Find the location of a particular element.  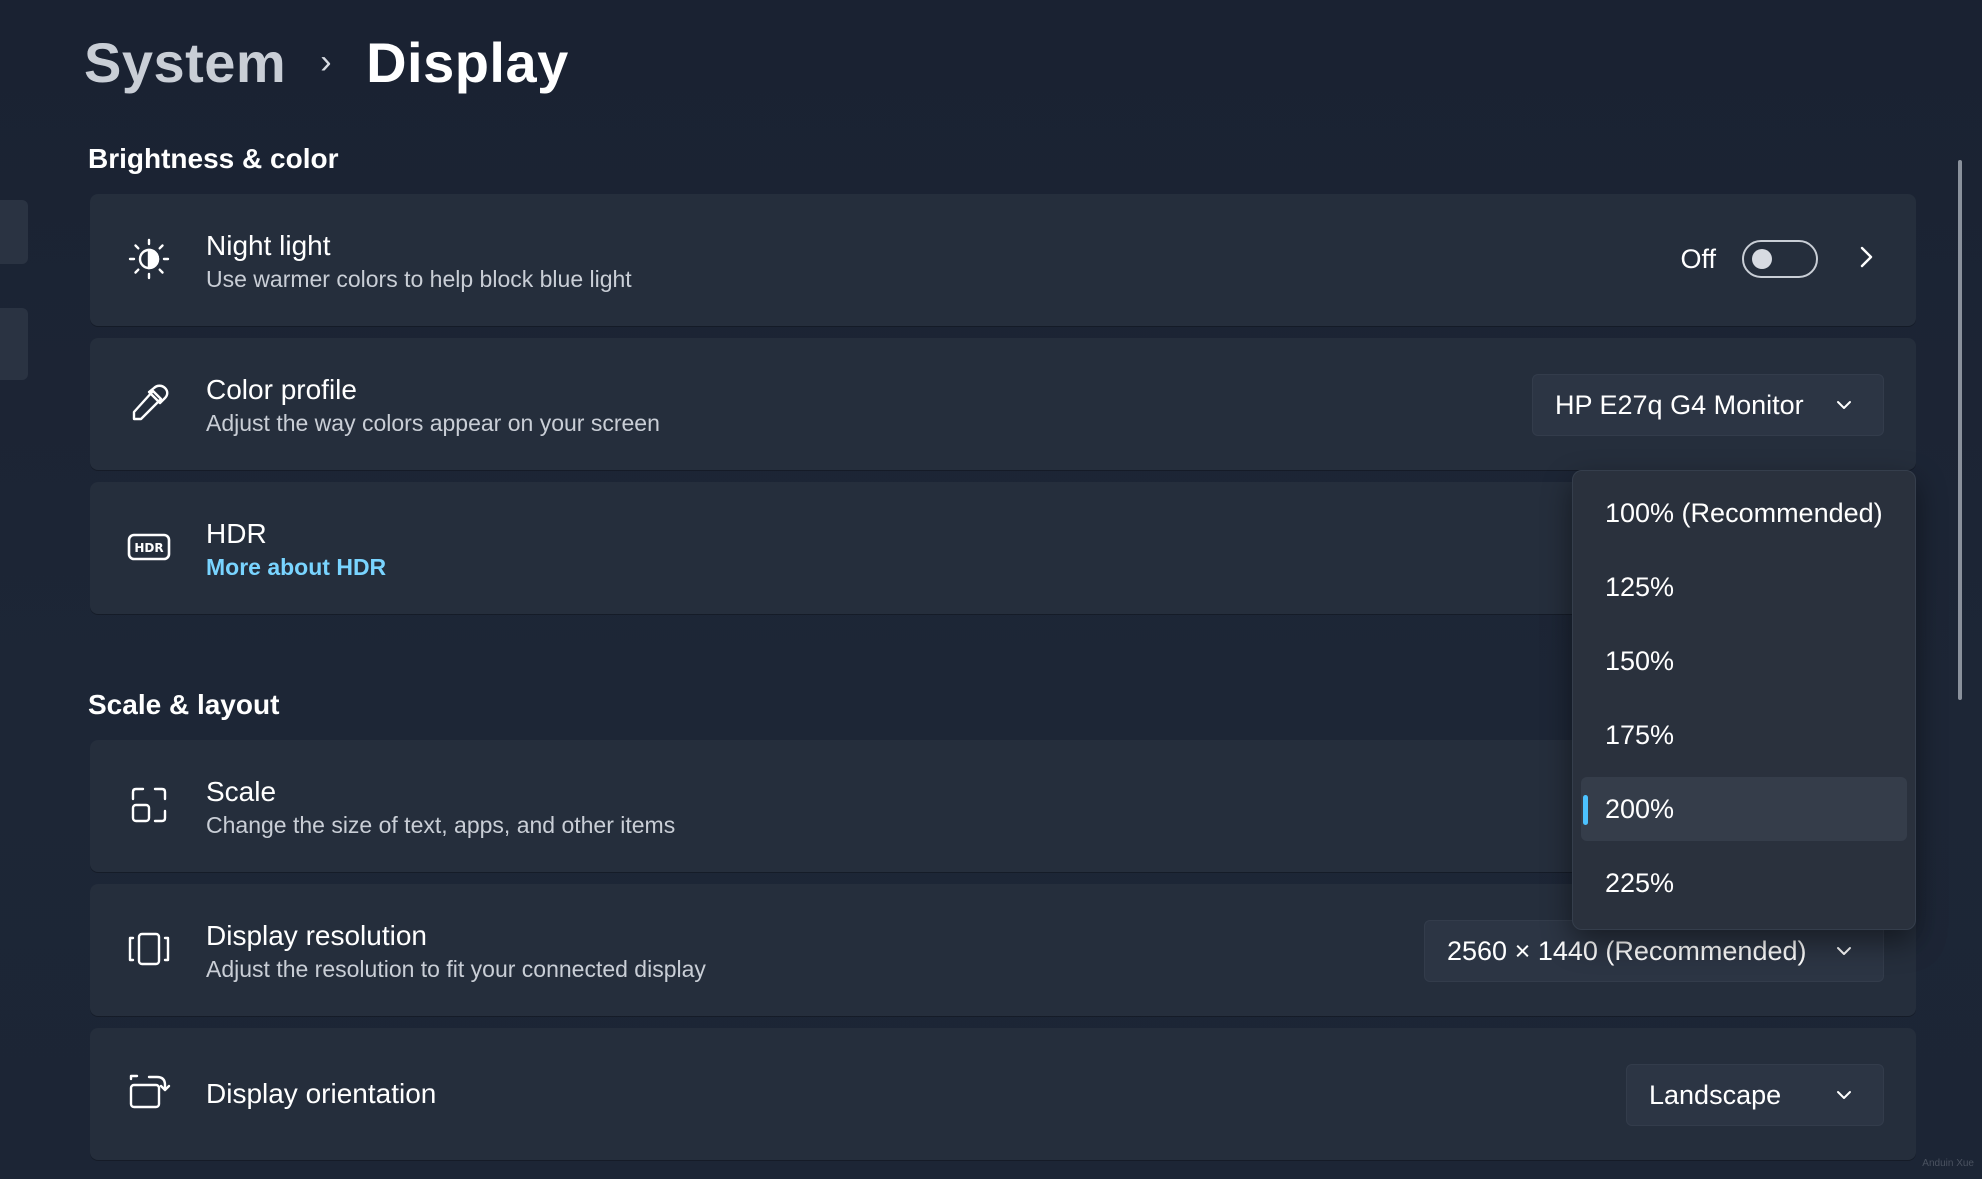

eyedropper-icon is located at coordinates (149, 403).